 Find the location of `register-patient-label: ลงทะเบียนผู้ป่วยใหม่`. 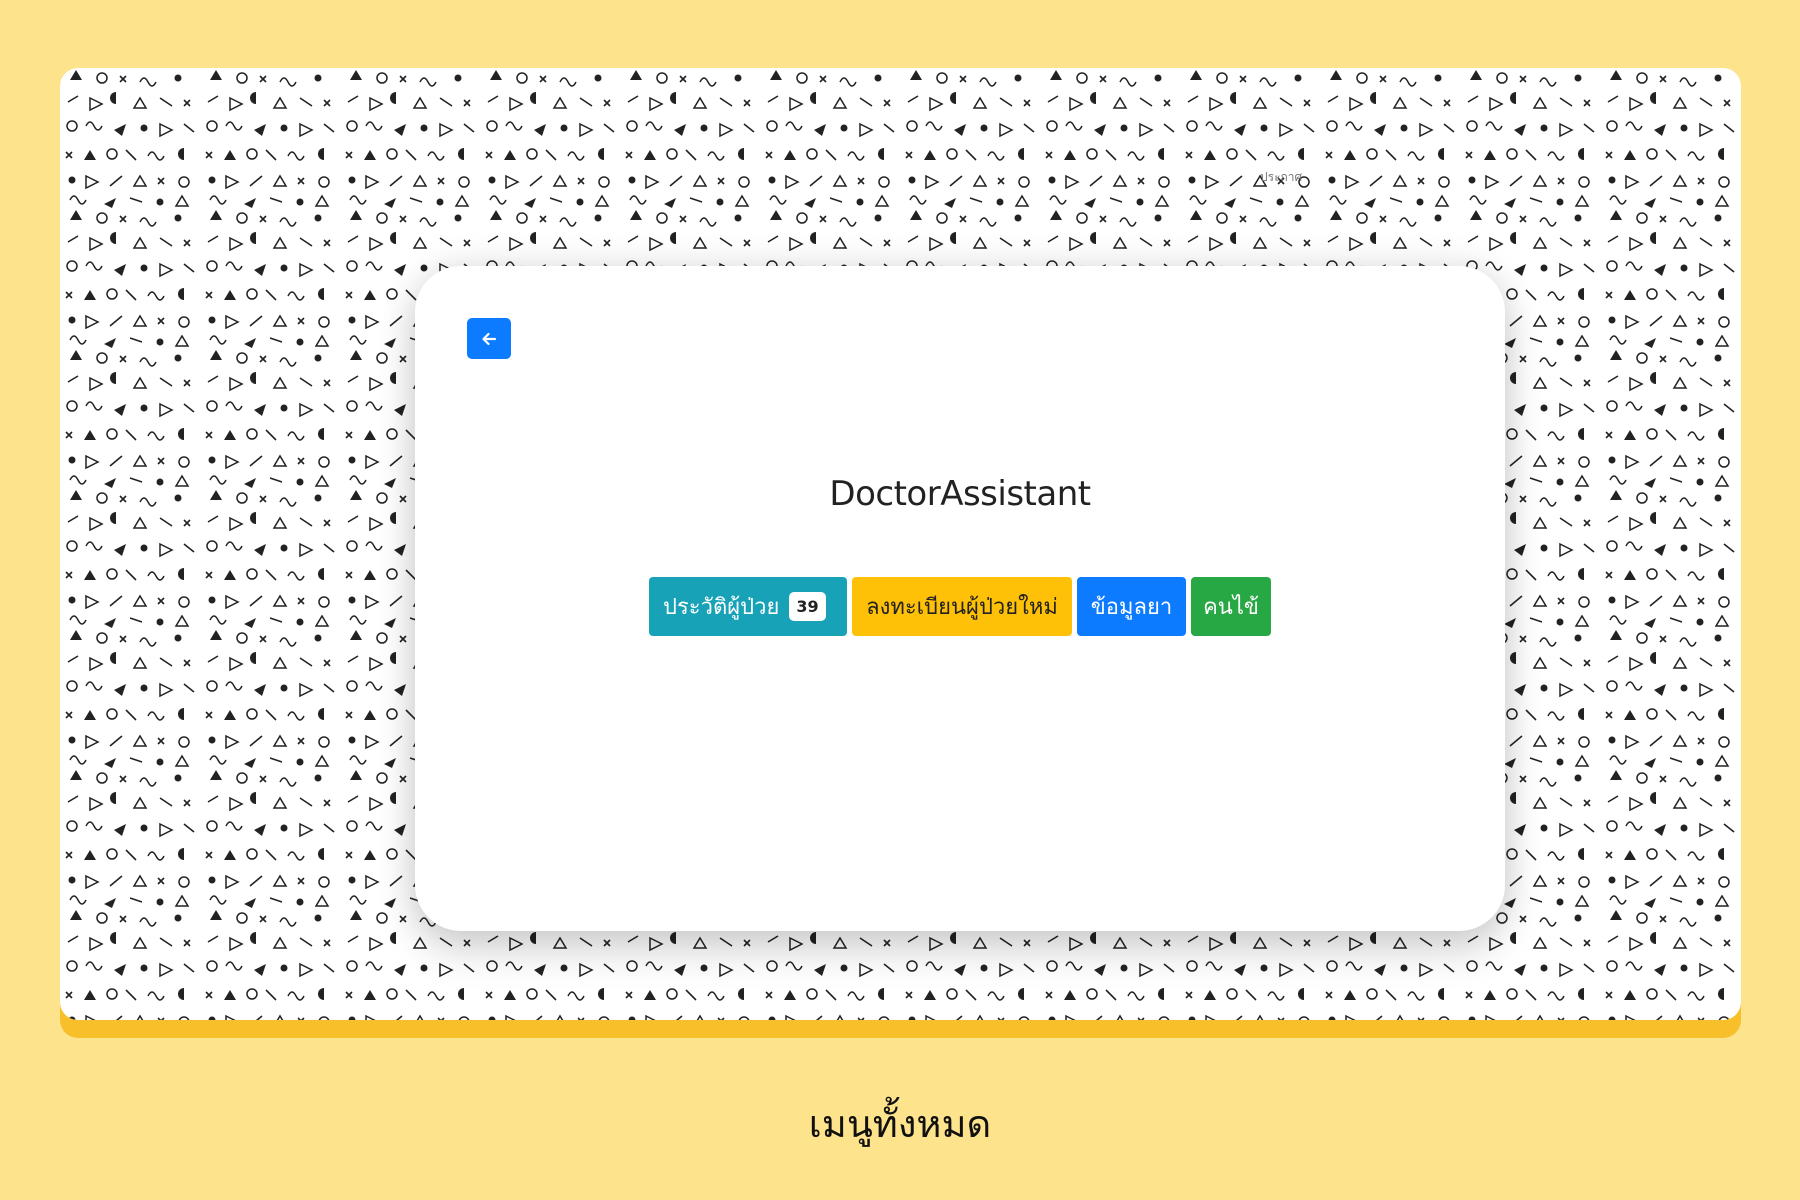

register-patient-label: ลงทะเบียนผู้ป่วยใหม่ is located at coordinates (962, 607).